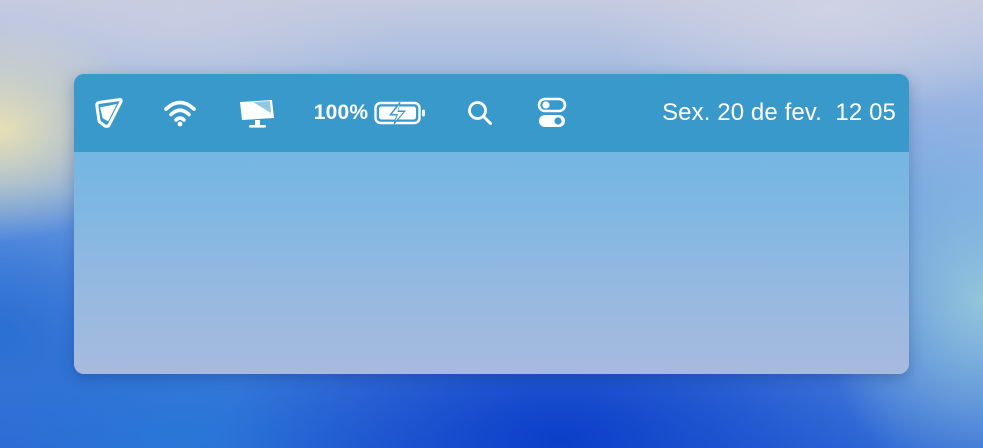 The height and width of the screenshot is (448, 983). I want to click on display-mirroring-icon, so click(257, 114).